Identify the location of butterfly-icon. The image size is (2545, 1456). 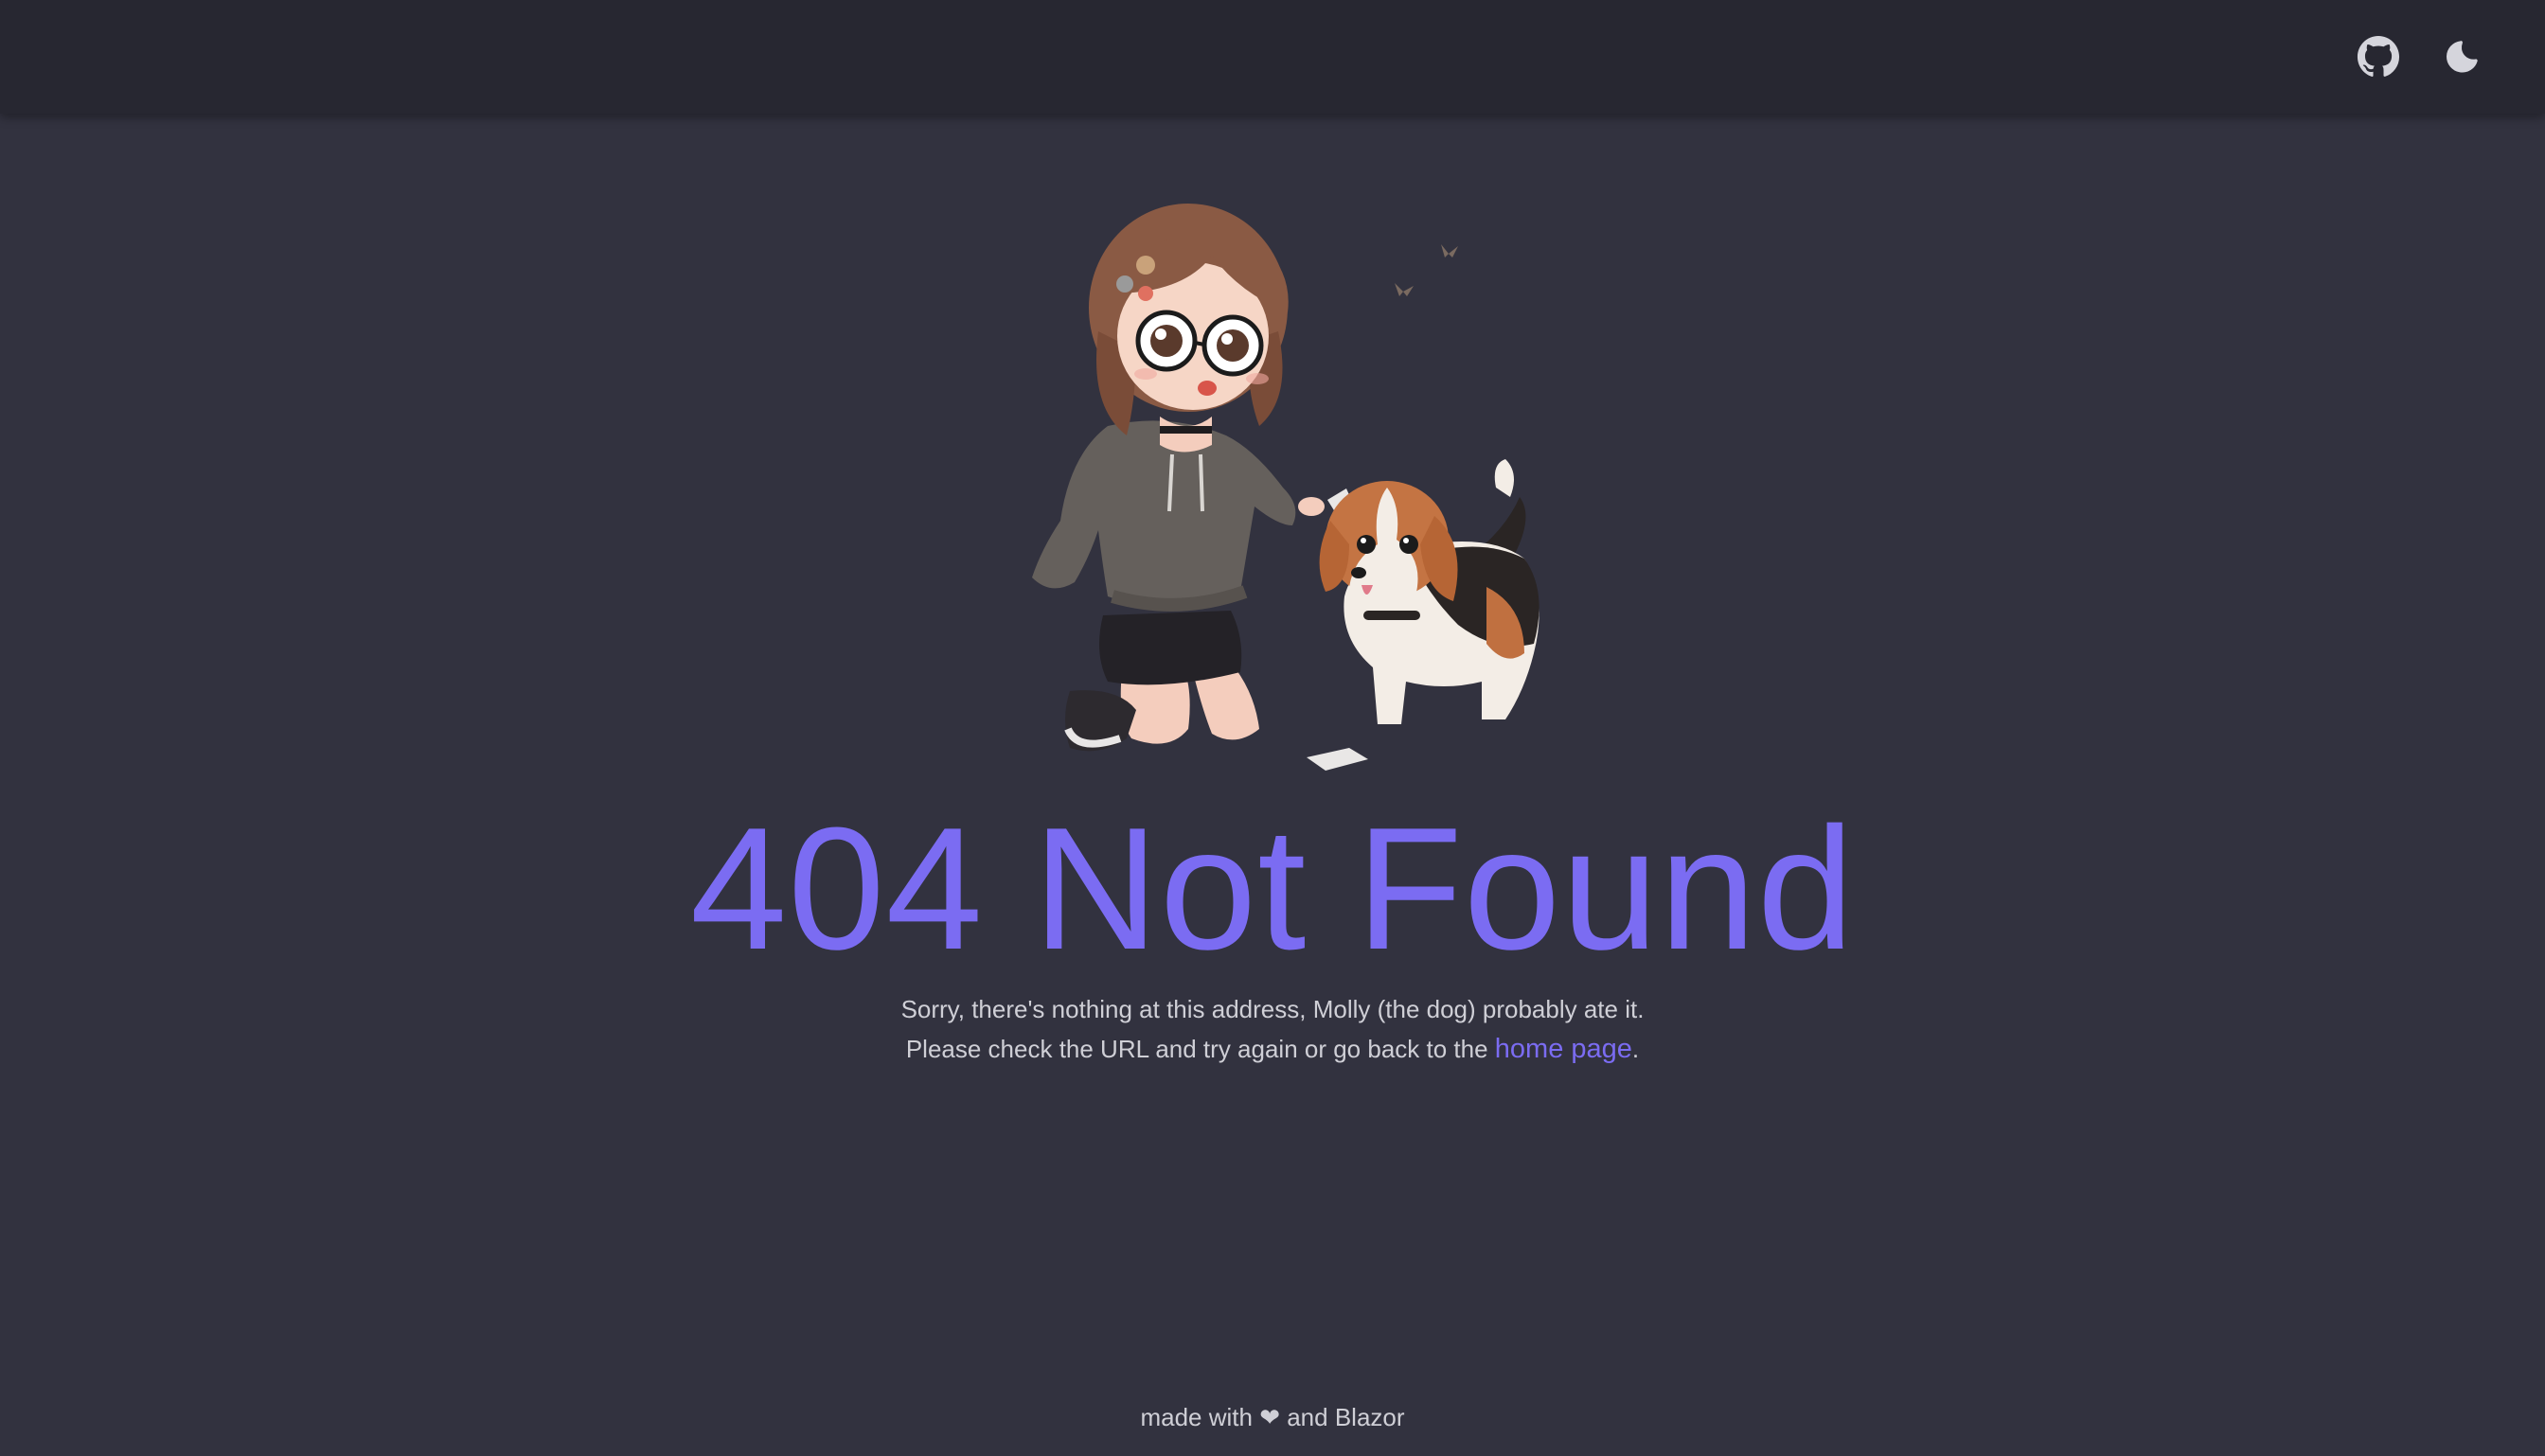
(1426, 270).